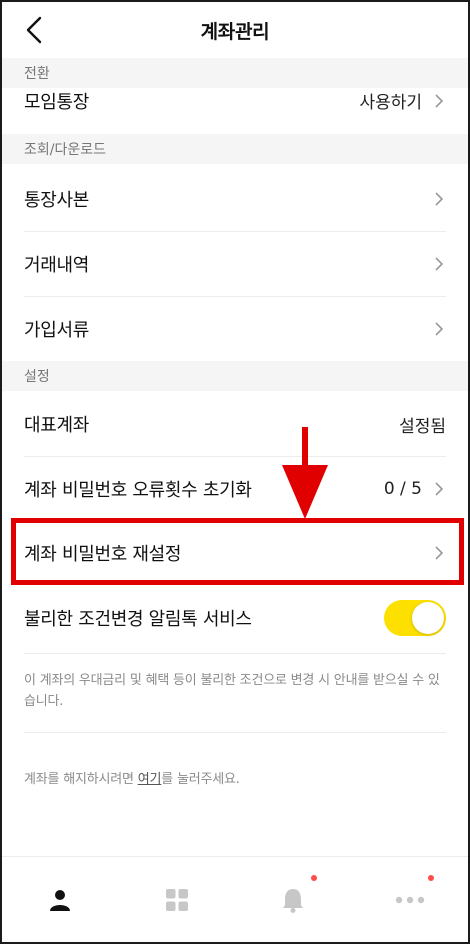 This screenshot has width=470, height=944. I want to click on person-icon, so click(60, 900).